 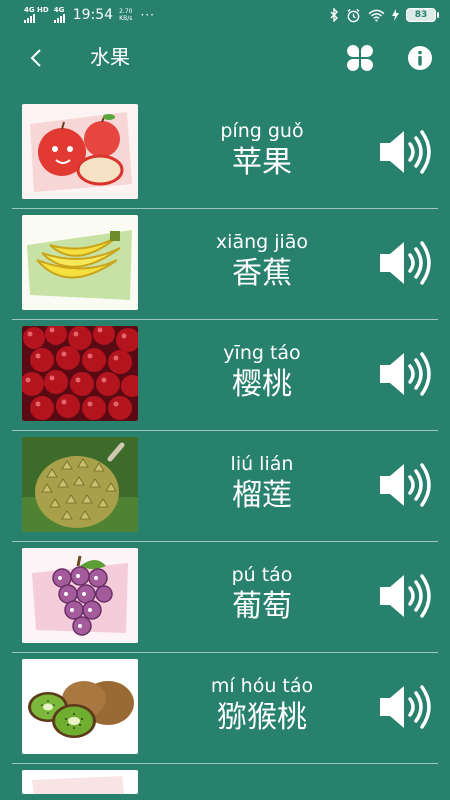 I want to click on battery-icon: 83, so click(x=422, y=15).